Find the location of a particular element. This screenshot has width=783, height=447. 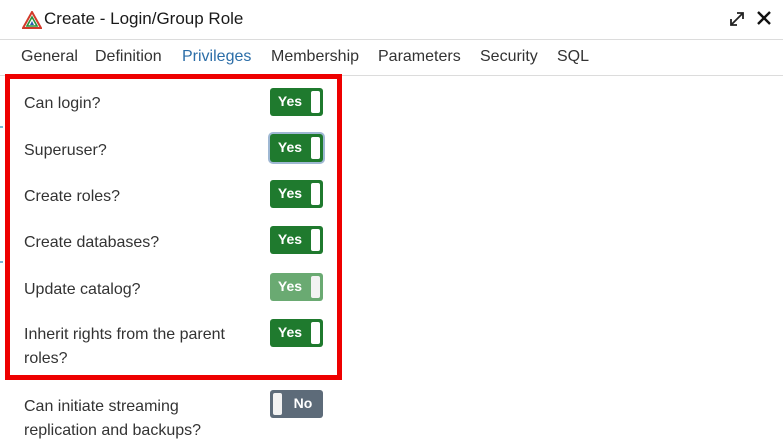

superuser-toggle: Yes is located at coordinates (296, 148).